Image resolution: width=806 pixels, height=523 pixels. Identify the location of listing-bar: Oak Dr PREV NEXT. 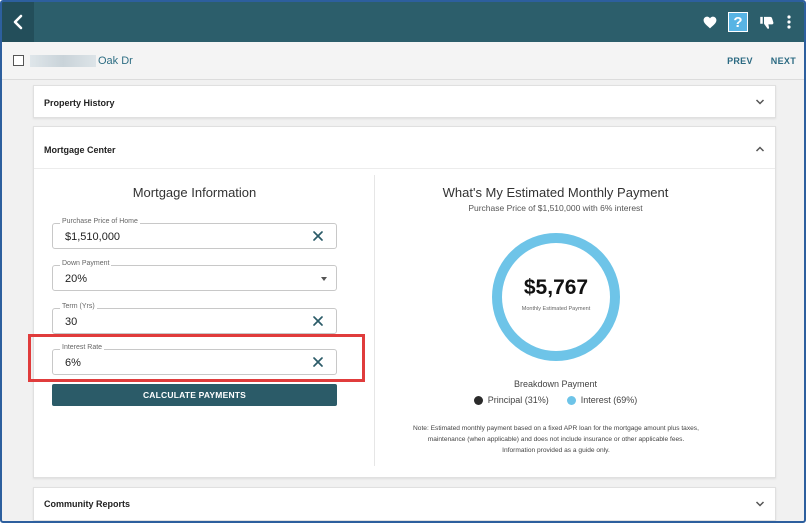
(403, 61).